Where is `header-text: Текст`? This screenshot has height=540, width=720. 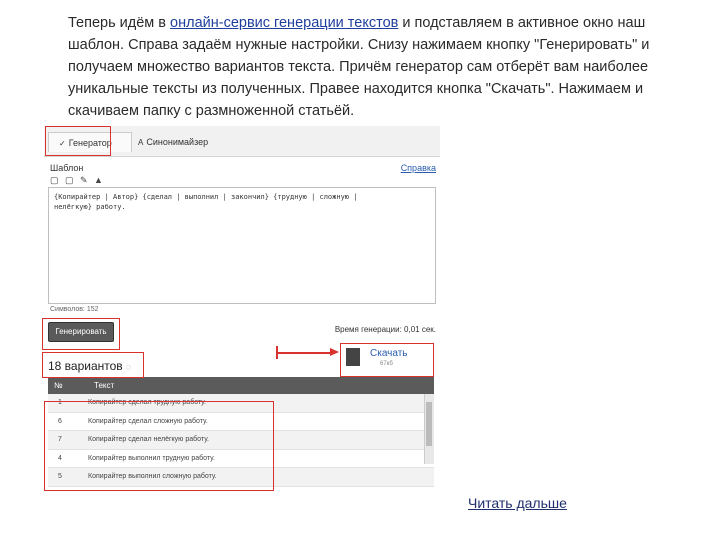 header-text: Текст is located at coordinates (104, 385).